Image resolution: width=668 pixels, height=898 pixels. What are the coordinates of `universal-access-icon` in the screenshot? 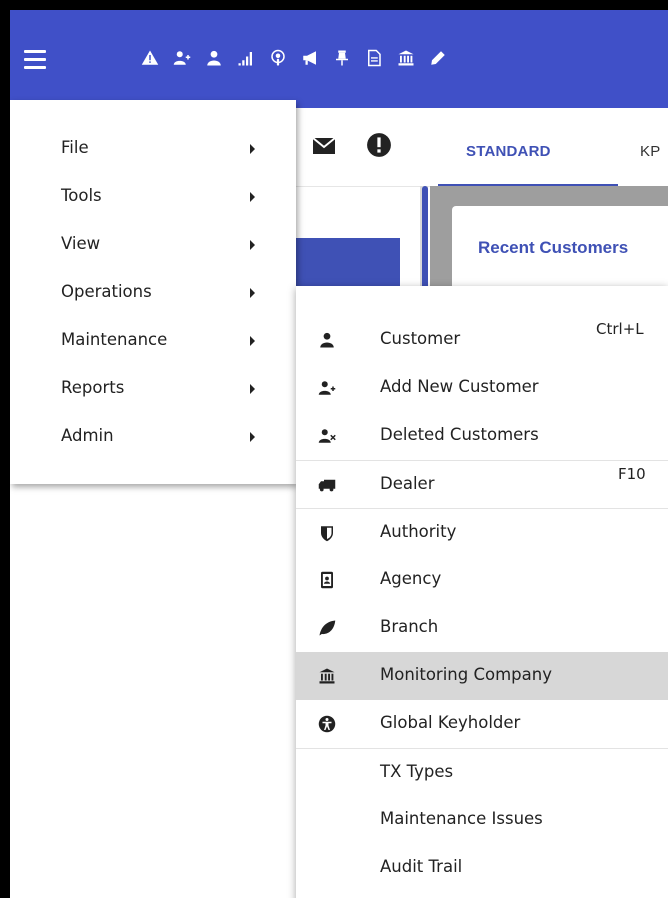 It's located at (327, 724).